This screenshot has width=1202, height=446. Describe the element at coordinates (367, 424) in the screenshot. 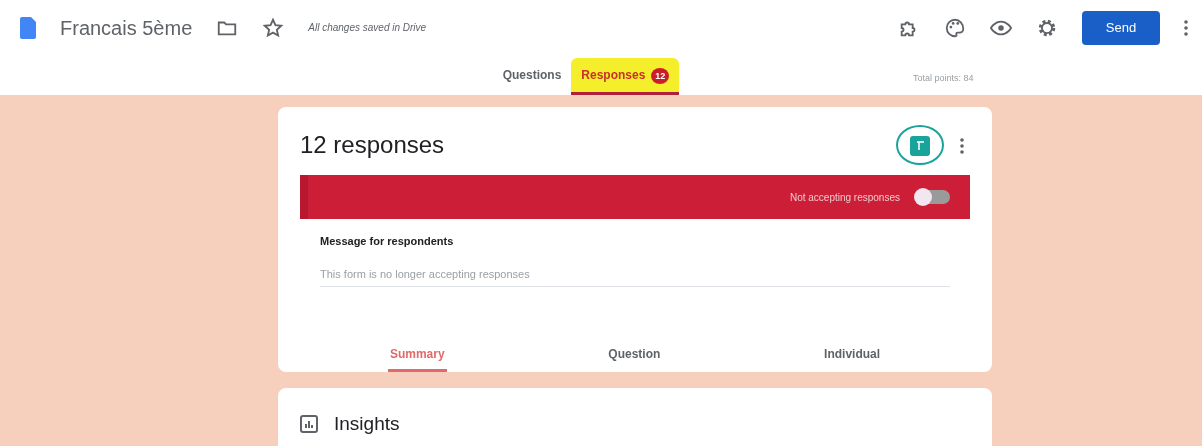

I see `insights-title: Insights` at that location.